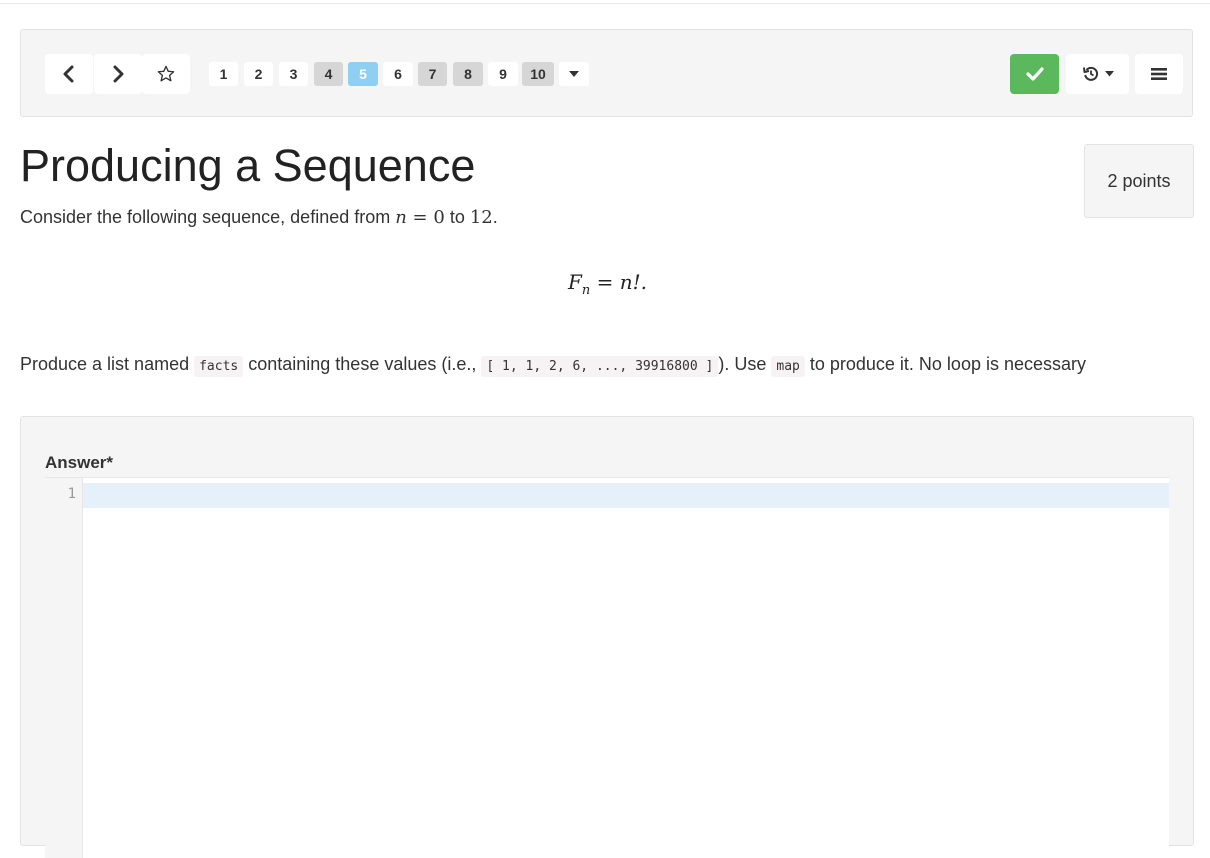  Describe the element at coordinates (619, 282) in the screenshot. I see `formula-rest: = n!.` at that location.